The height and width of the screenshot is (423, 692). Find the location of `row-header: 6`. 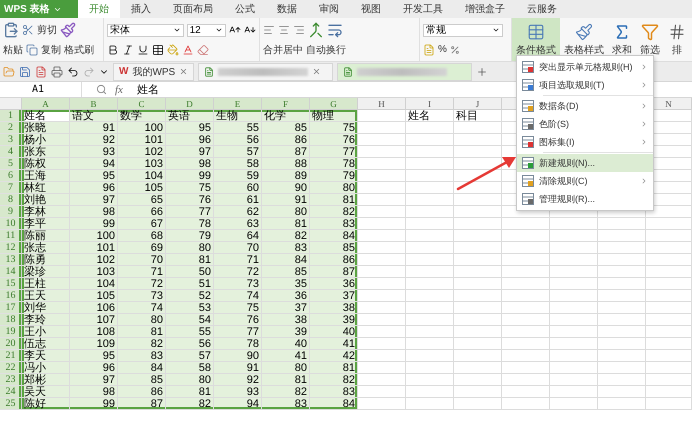

row-header: 6 is located at coordinates (11, 176).